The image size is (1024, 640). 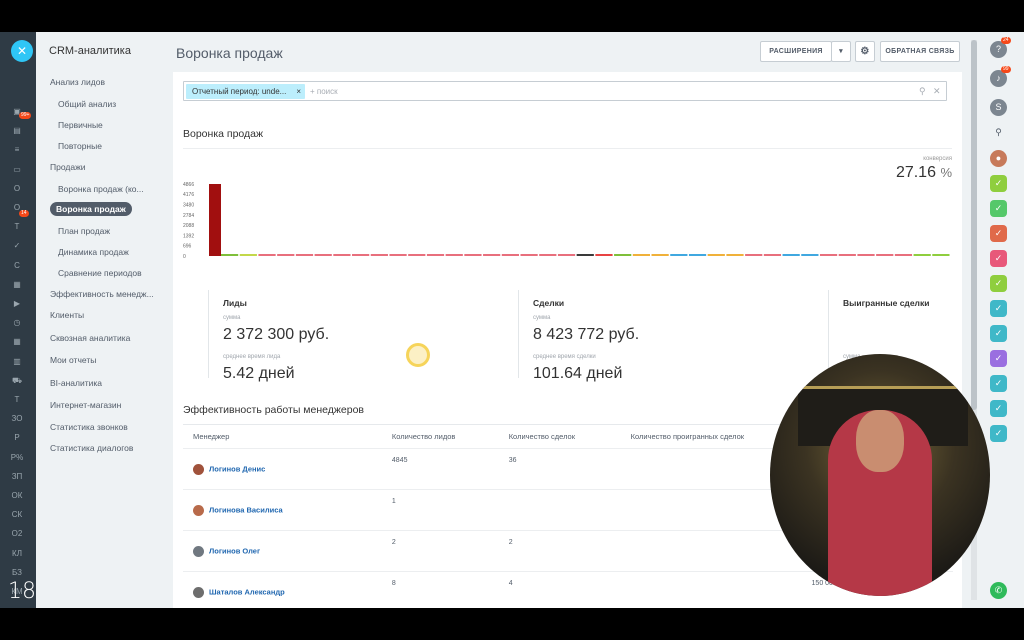 What do you see at coordinates (17, 515) in the screenshot?
I see `sk-icon: СК` at bounding box center [17, 515].